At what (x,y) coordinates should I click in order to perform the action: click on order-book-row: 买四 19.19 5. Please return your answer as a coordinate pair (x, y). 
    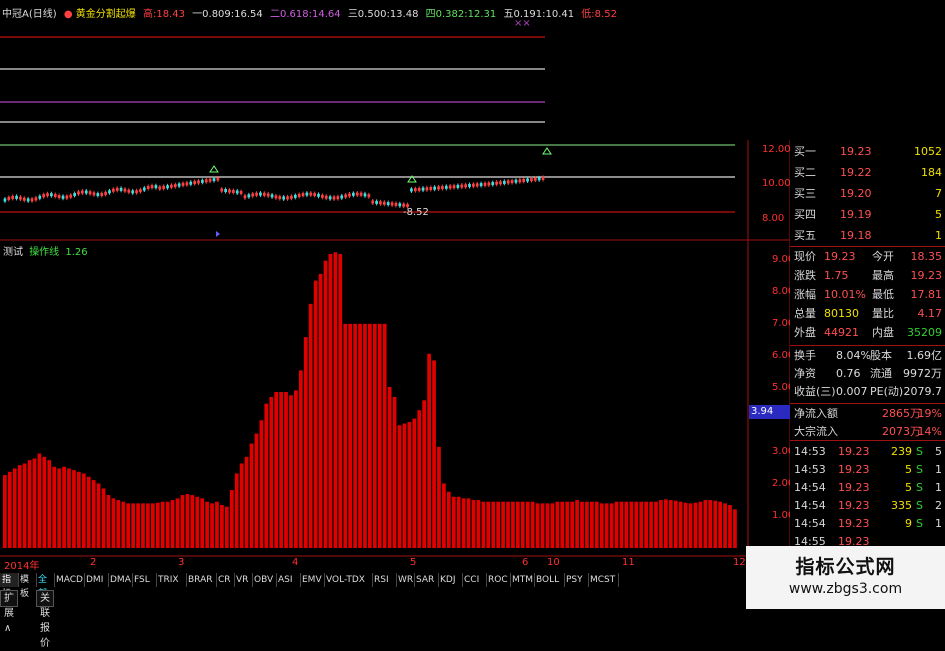
    Looking at the image, I should click on (867, 215).